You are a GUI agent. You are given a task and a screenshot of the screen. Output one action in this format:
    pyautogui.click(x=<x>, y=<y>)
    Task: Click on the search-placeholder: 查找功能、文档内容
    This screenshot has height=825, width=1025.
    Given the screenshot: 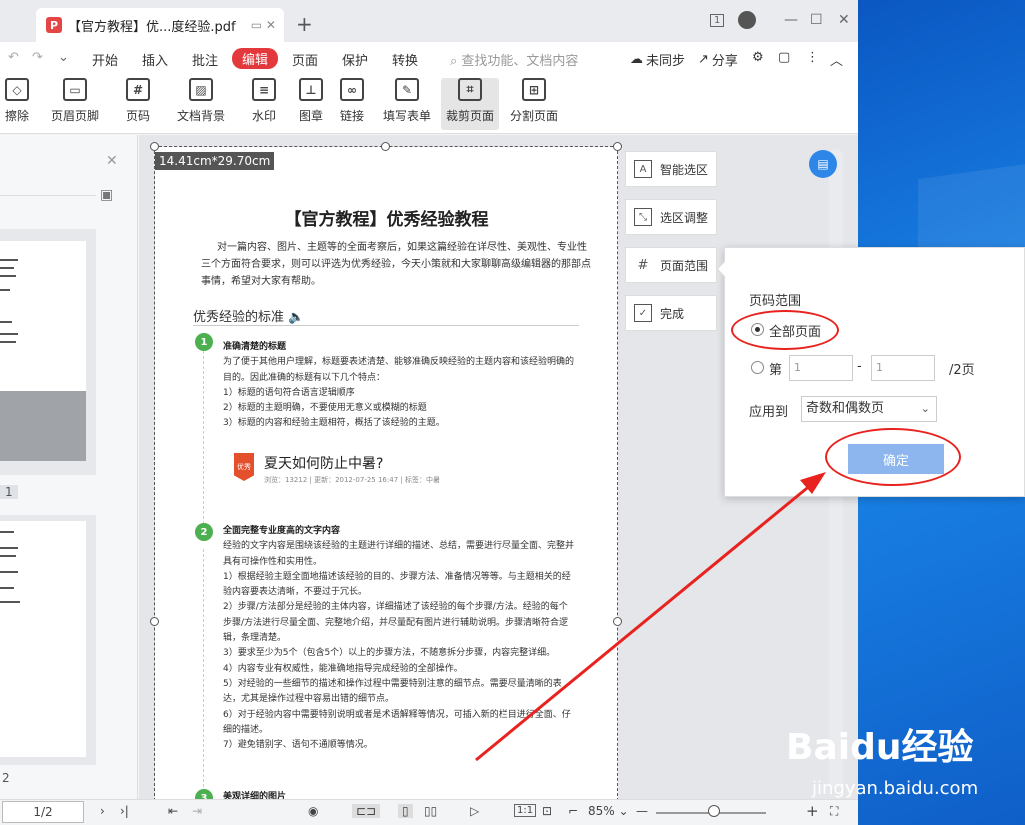 What is the action you would take?
    pyautogui.click(x=520, y=61)
    